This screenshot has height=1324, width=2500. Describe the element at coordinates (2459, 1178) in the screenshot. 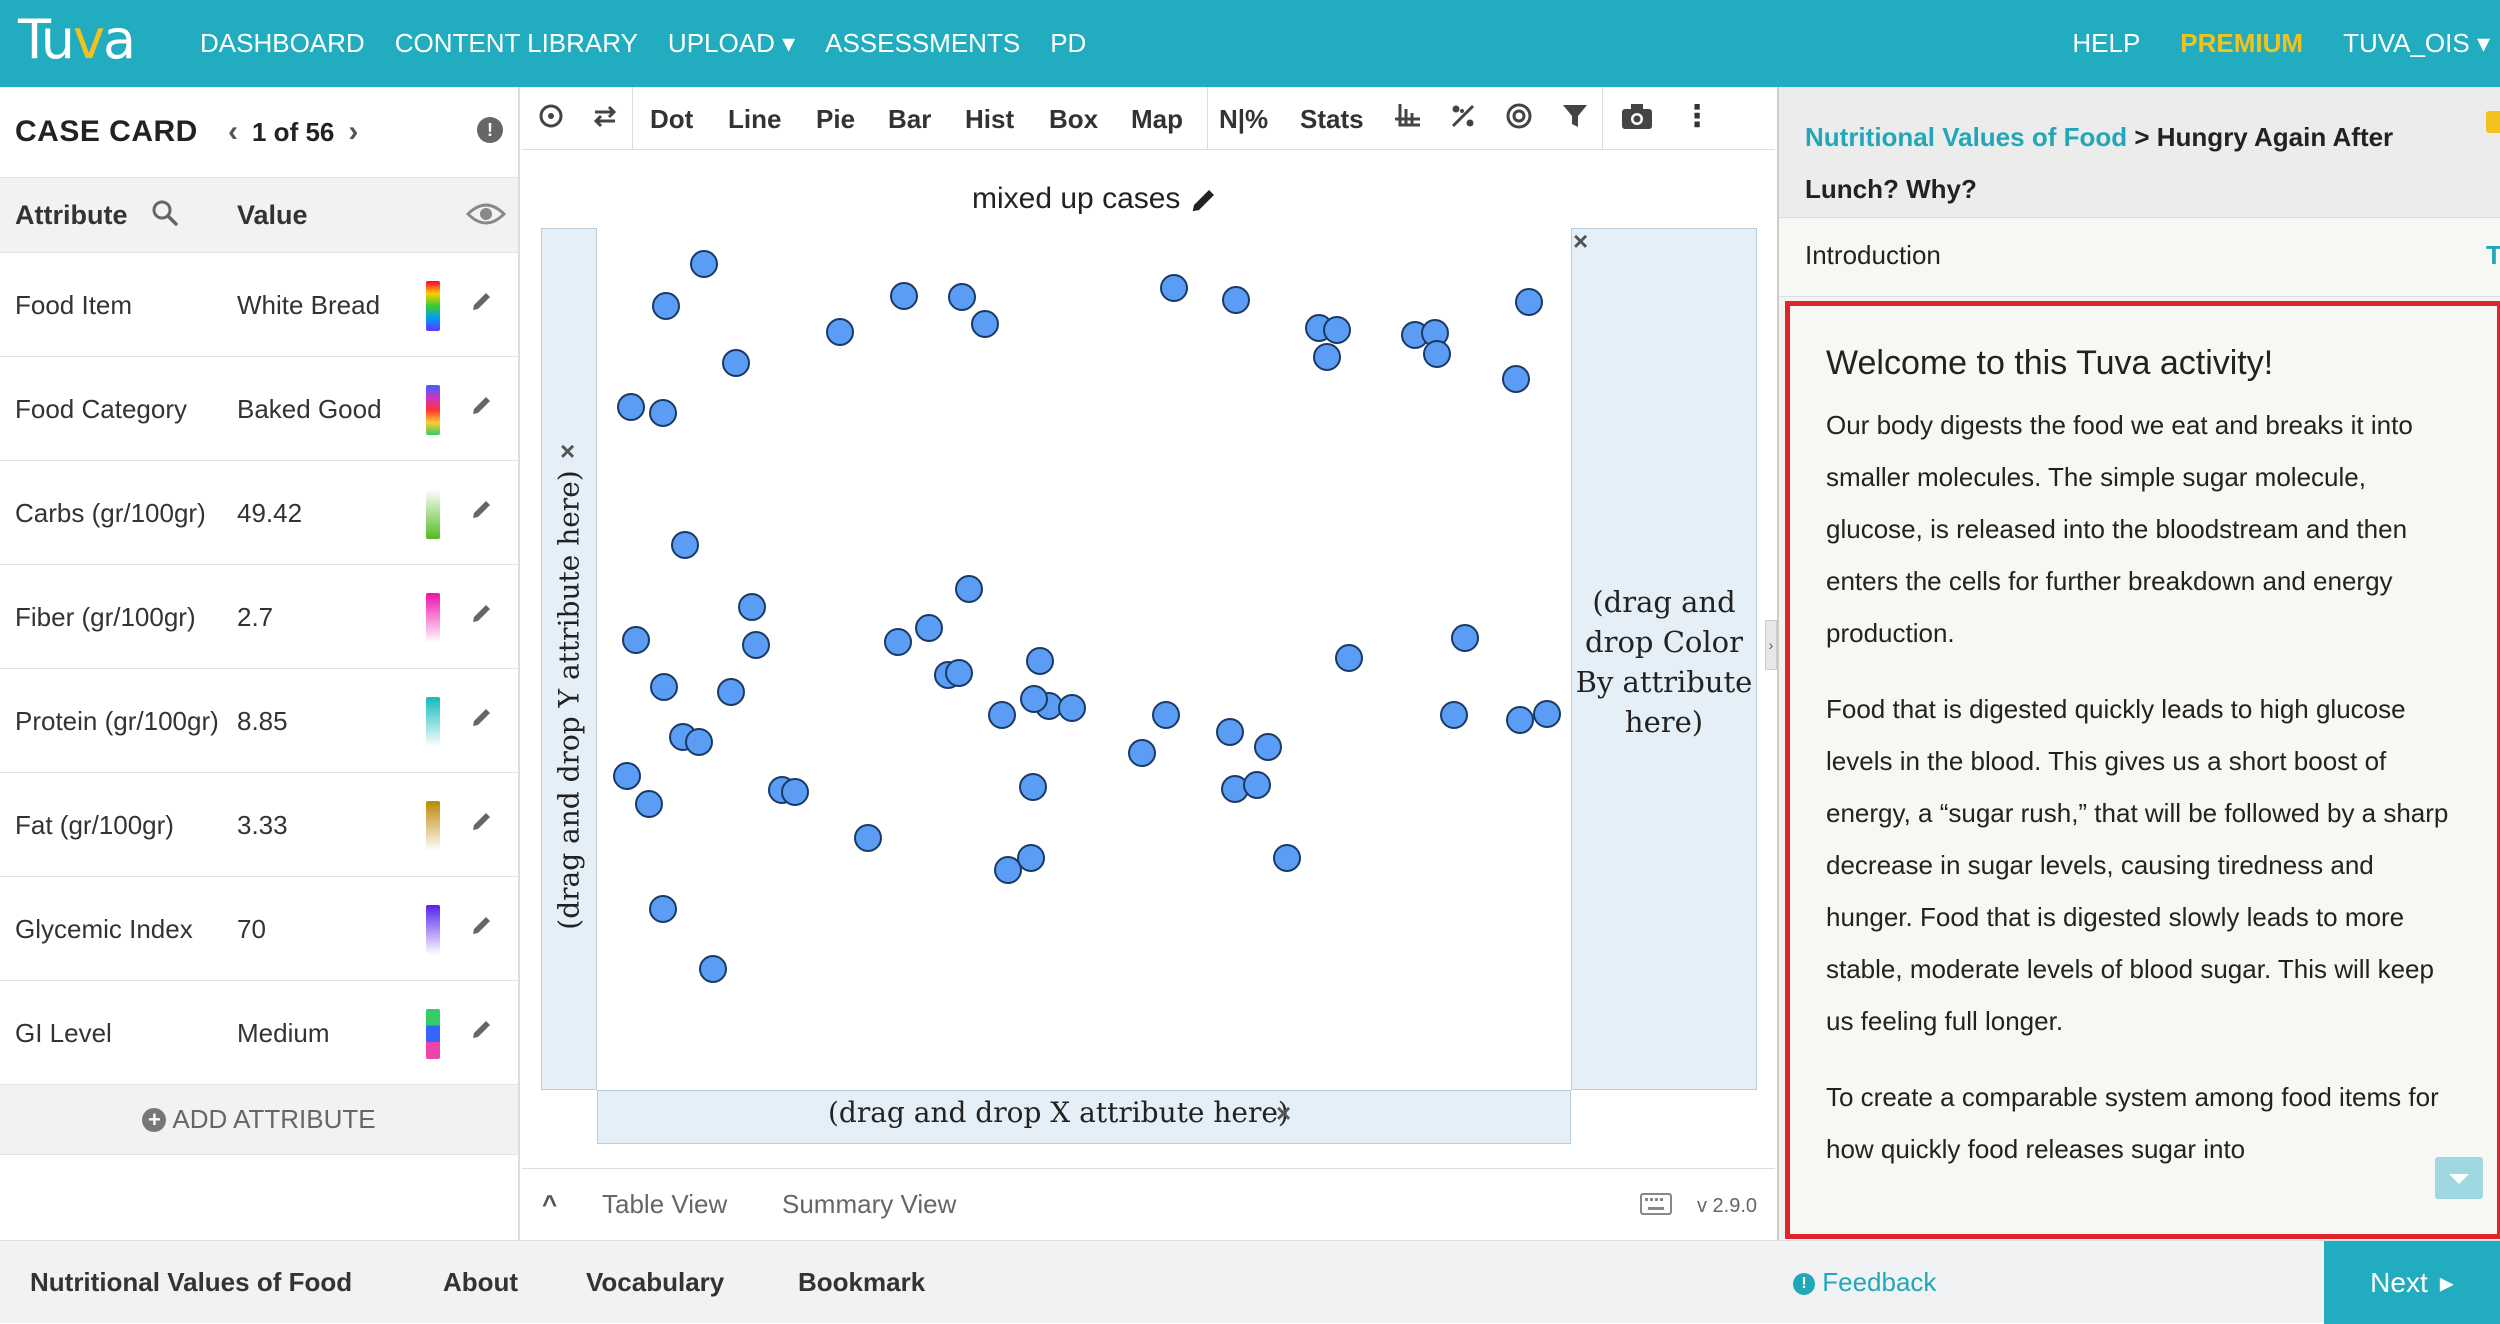

I see `scroll-down-button` at that location.